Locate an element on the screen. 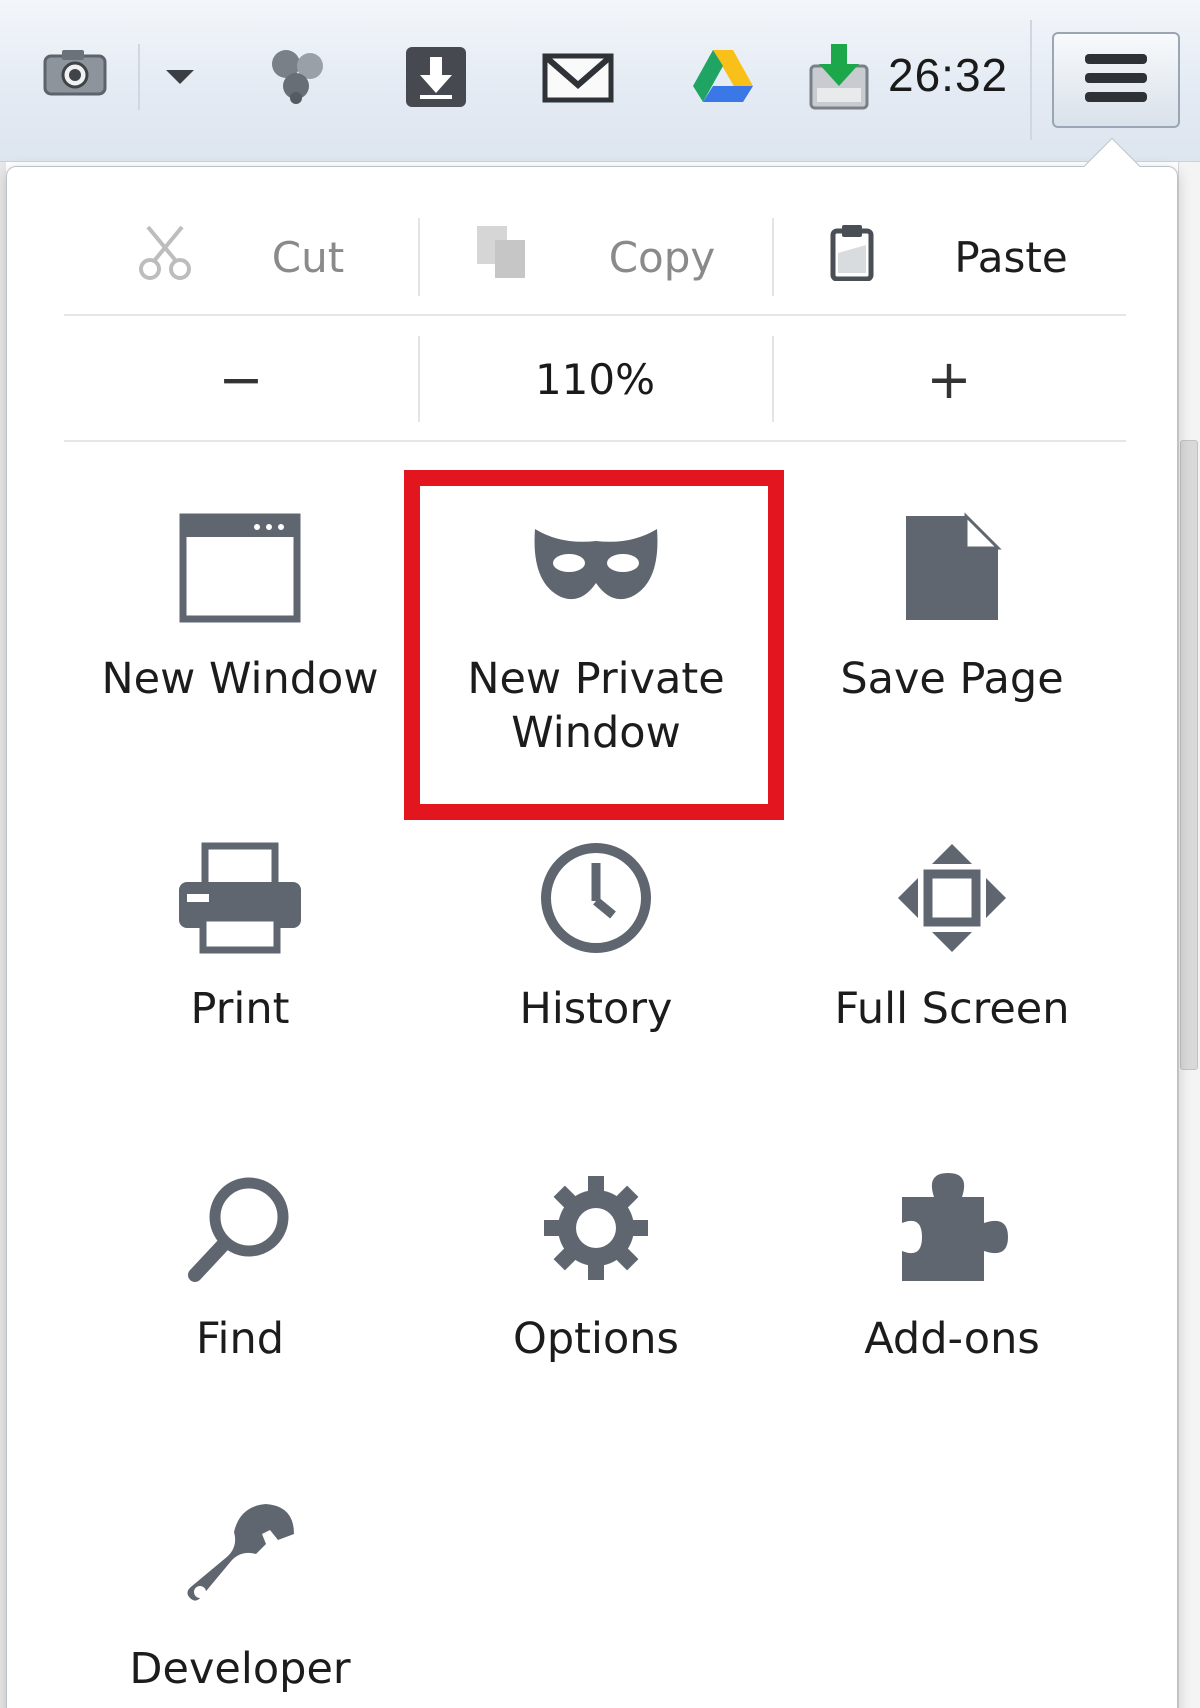  screenshot-camera-icon is located at coordinates (75, 73).